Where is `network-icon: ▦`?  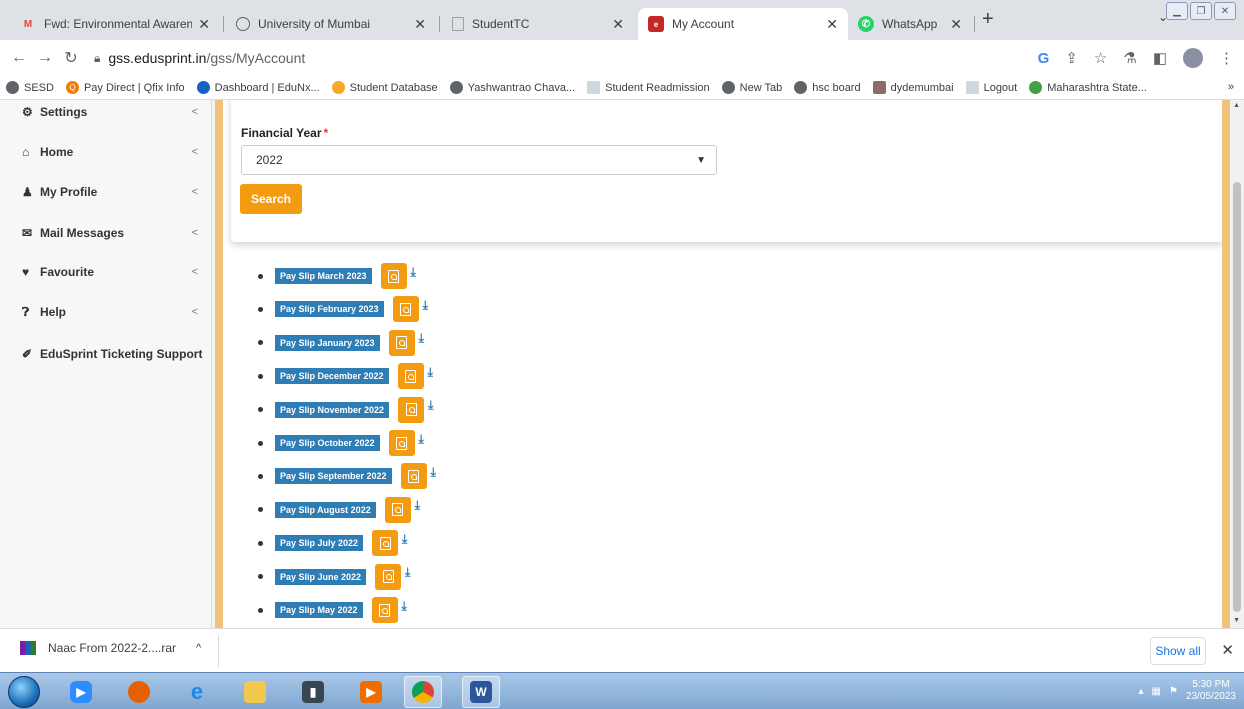 network-icon: ▦ is located at coordinates (1156, 691).